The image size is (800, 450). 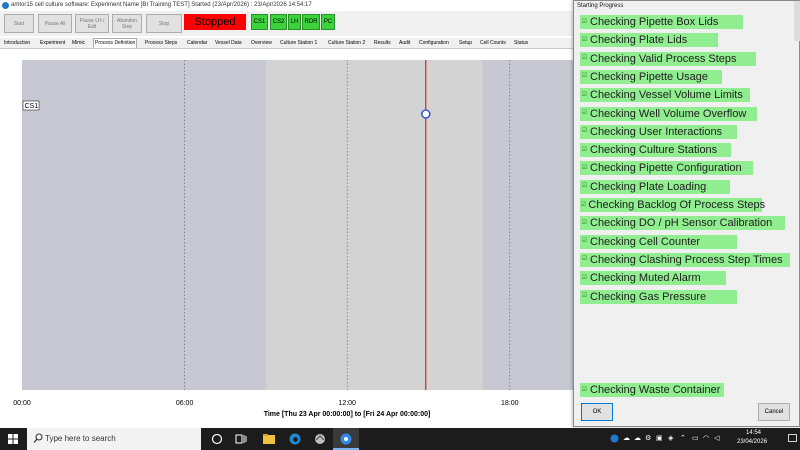 I want to click on check-item: ☑ Checking Backlog Of Process Steps, so click(x=673, y=205).